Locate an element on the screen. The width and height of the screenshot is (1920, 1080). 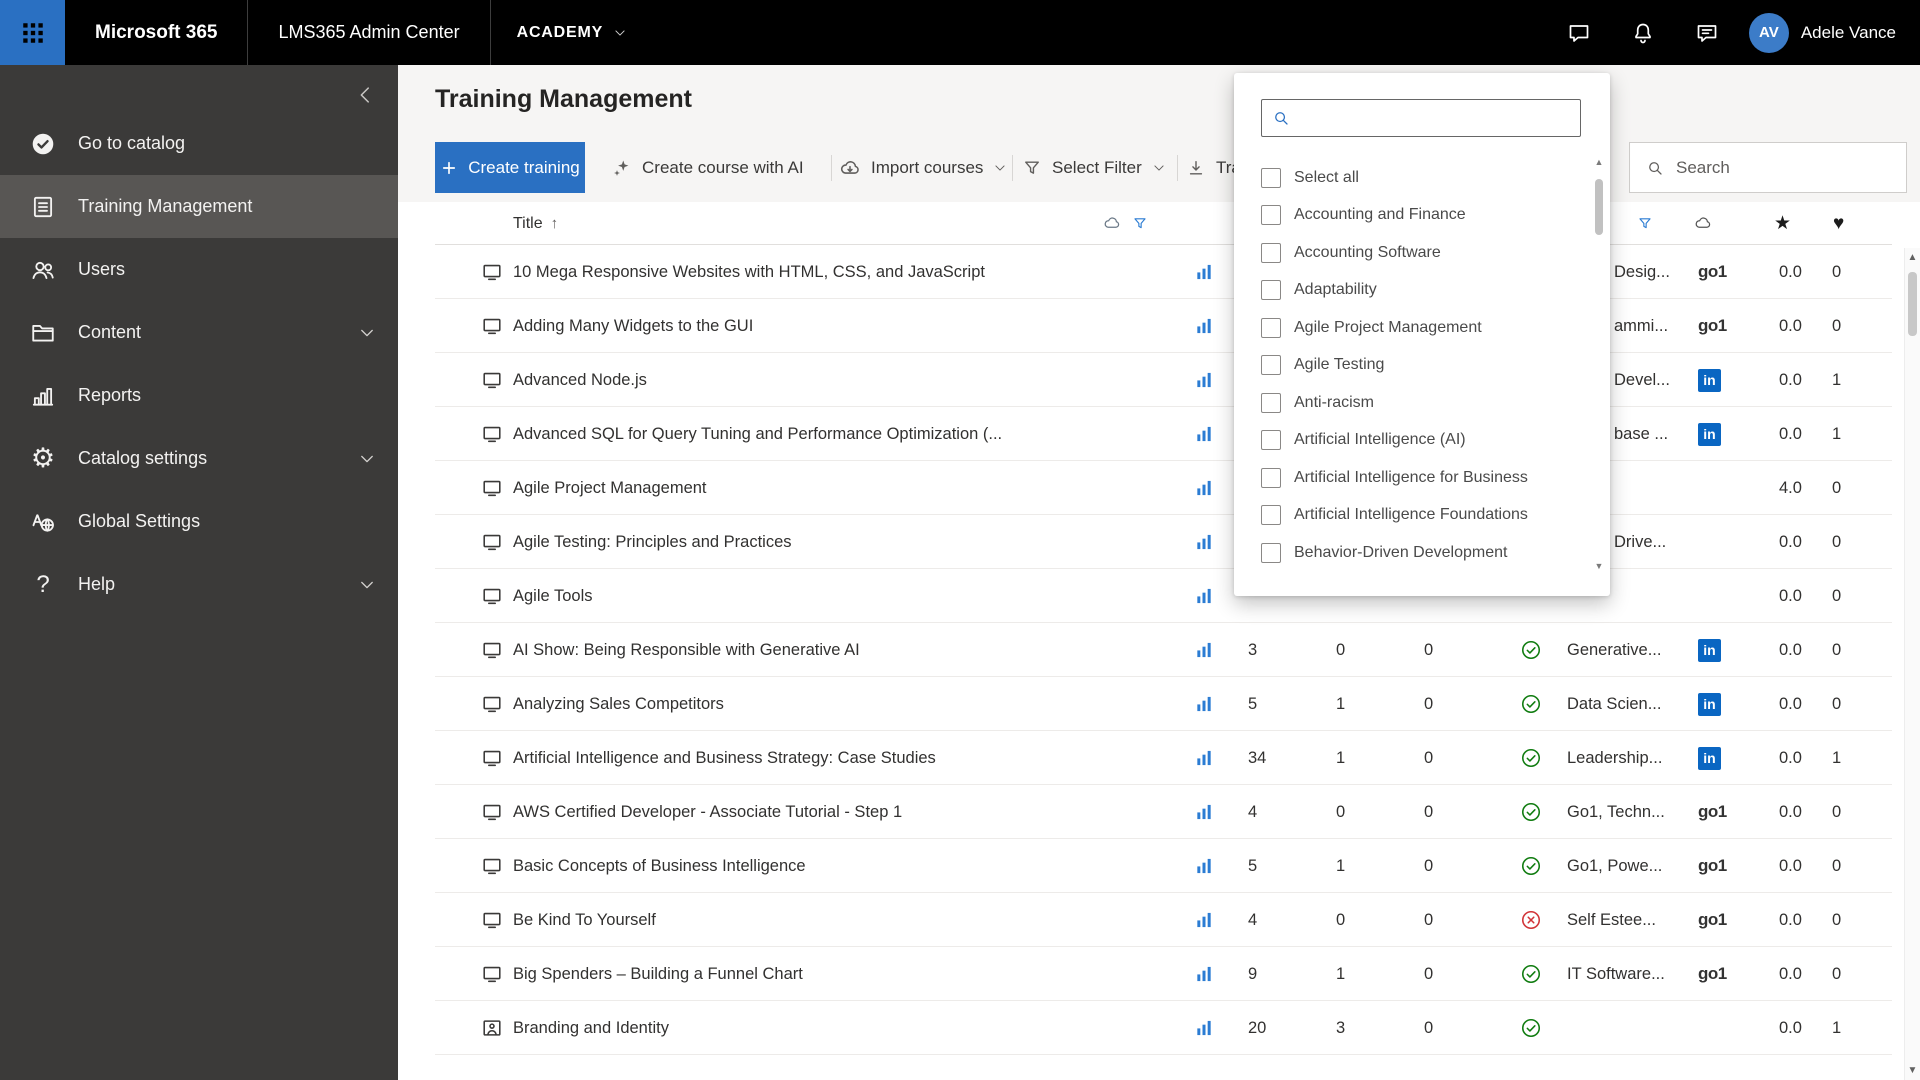
import-courses-button: Import courses is located at coordinates (923, 167).